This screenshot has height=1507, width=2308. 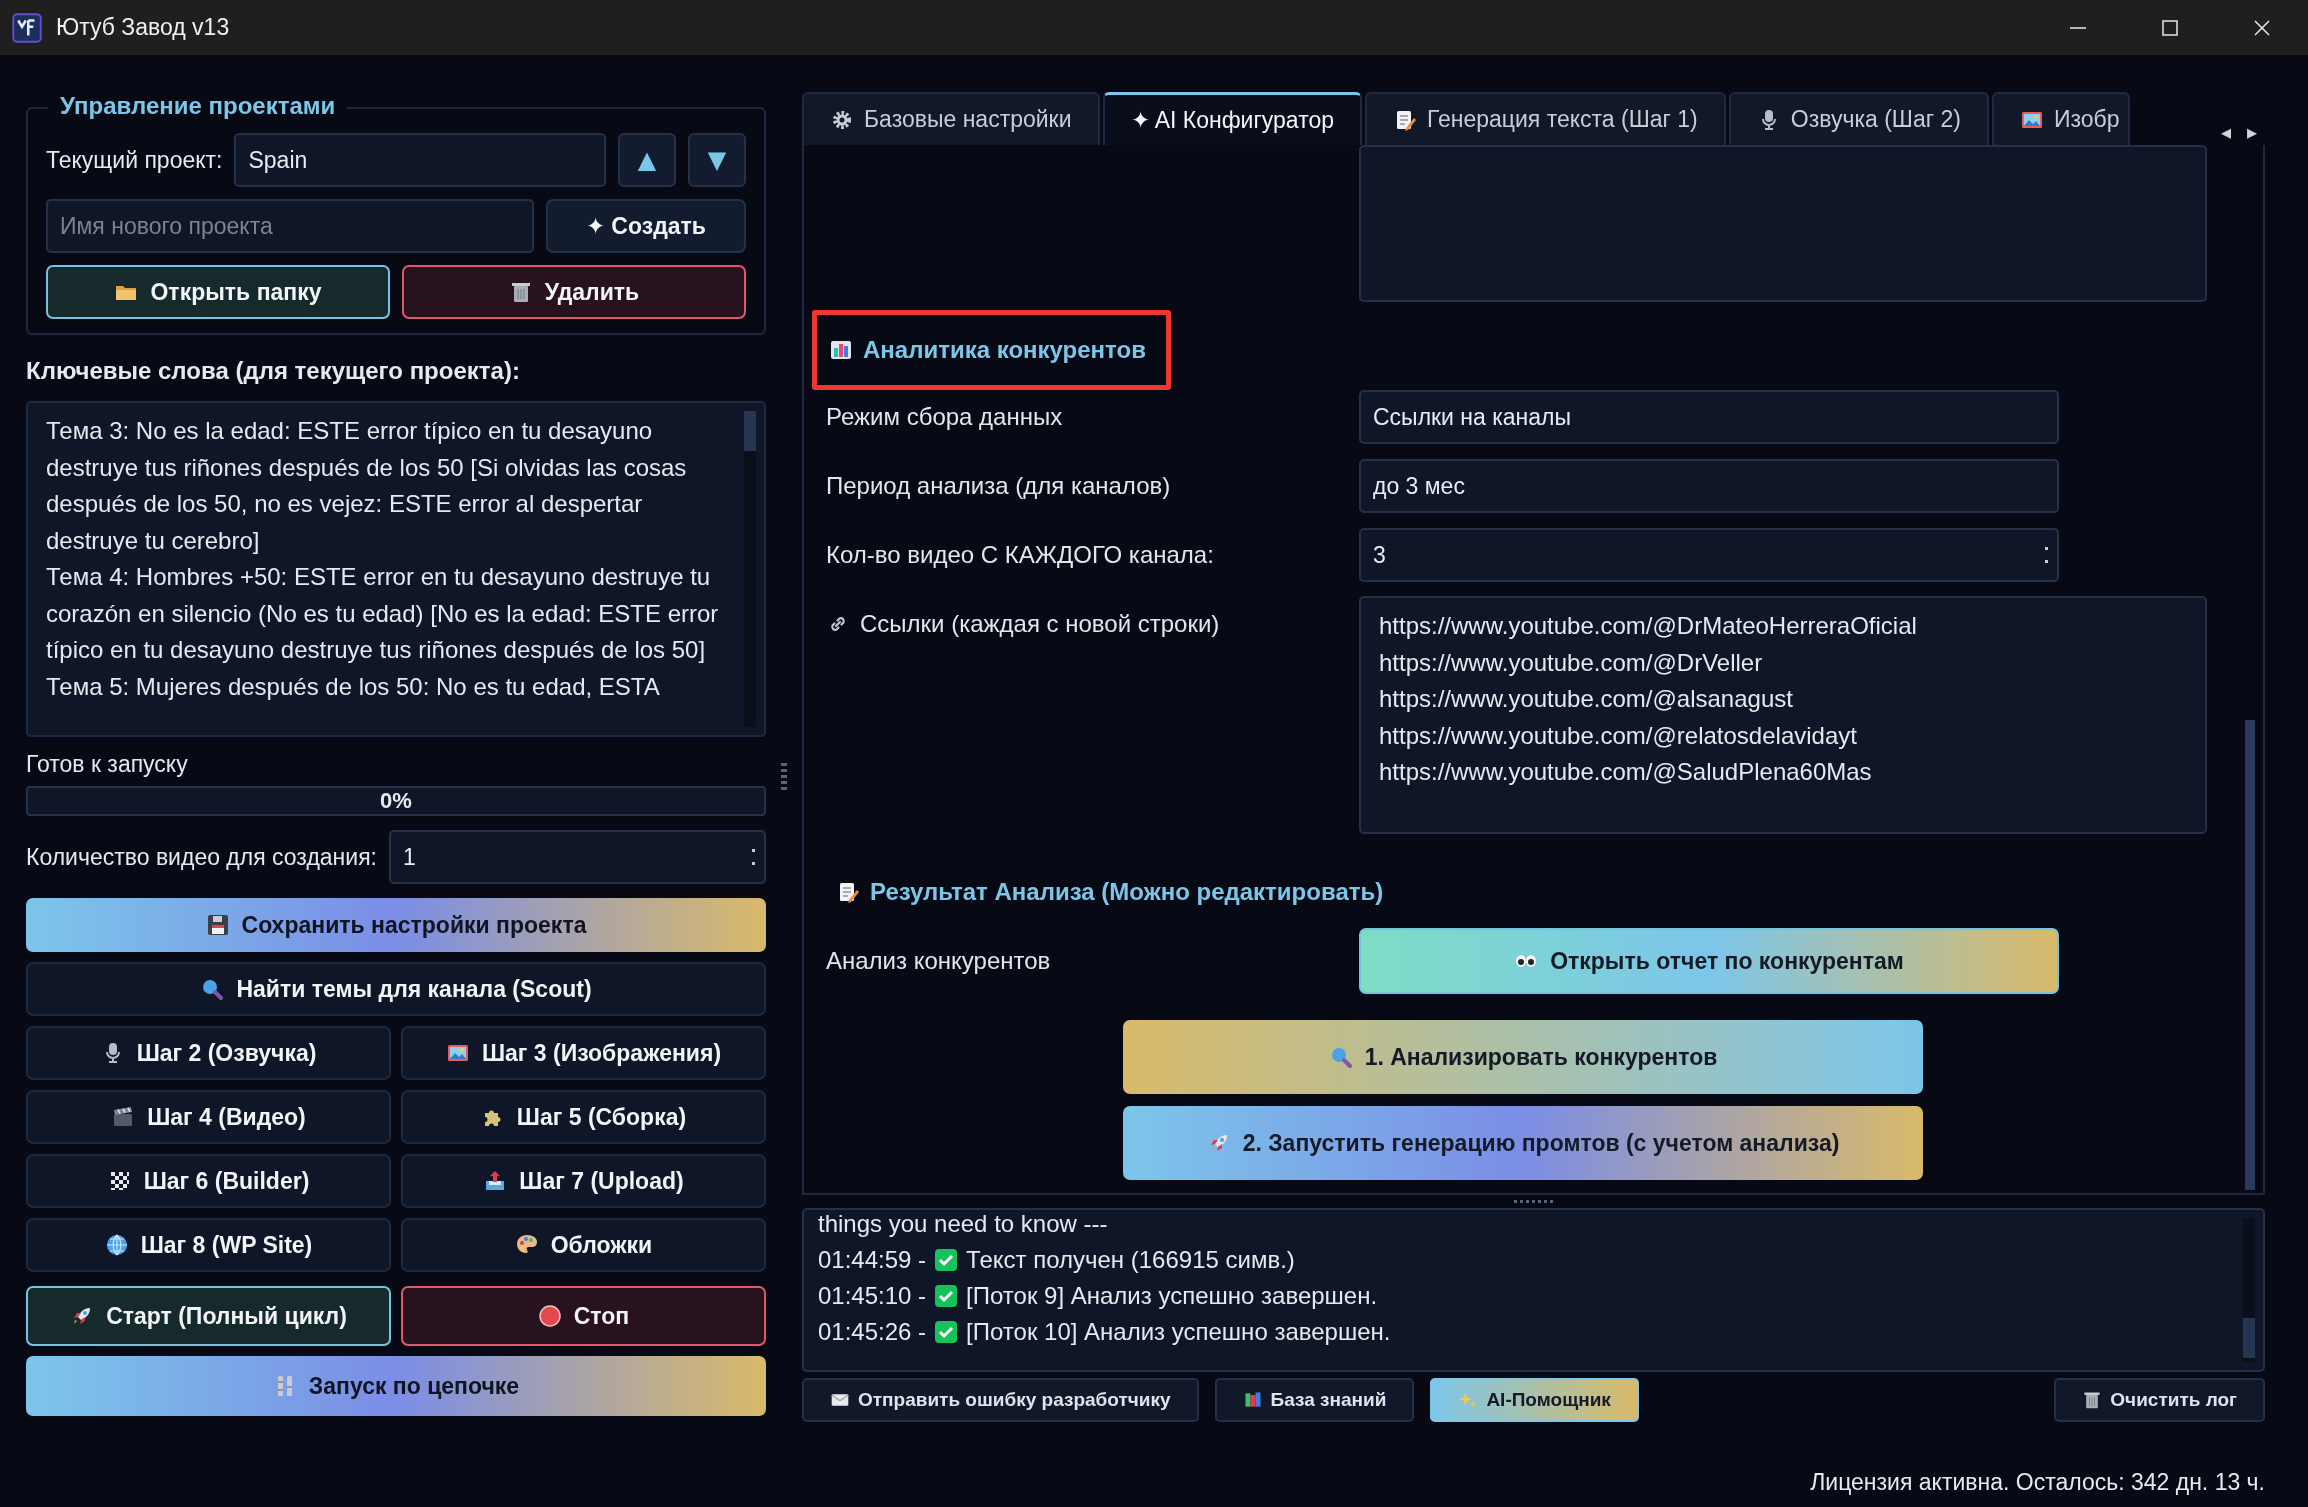 What do you see at coordinates (951, 118) in the screenshot?
I see `tab: Базовые настройки` at bounding box center [951, 118].